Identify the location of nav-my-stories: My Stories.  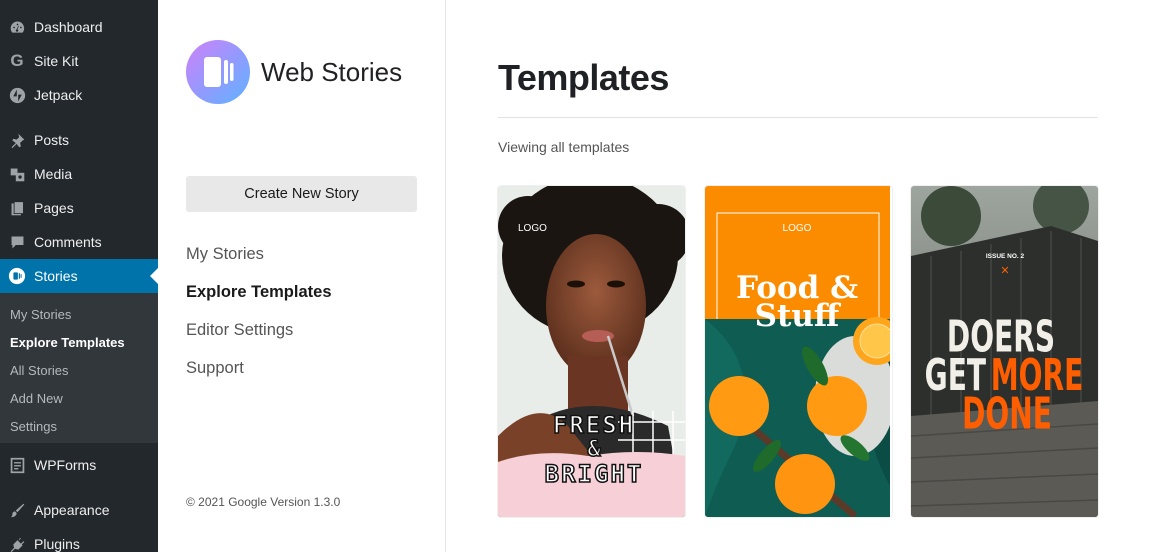
(225, 254).